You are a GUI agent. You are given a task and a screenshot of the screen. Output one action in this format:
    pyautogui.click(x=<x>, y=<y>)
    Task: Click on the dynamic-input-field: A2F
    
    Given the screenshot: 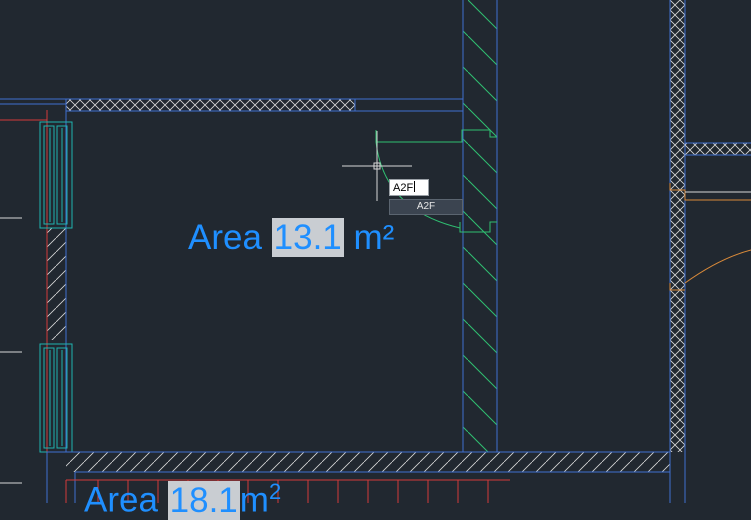 What is the action you would take?
    pyautogui.click(x=409, y=187)
    